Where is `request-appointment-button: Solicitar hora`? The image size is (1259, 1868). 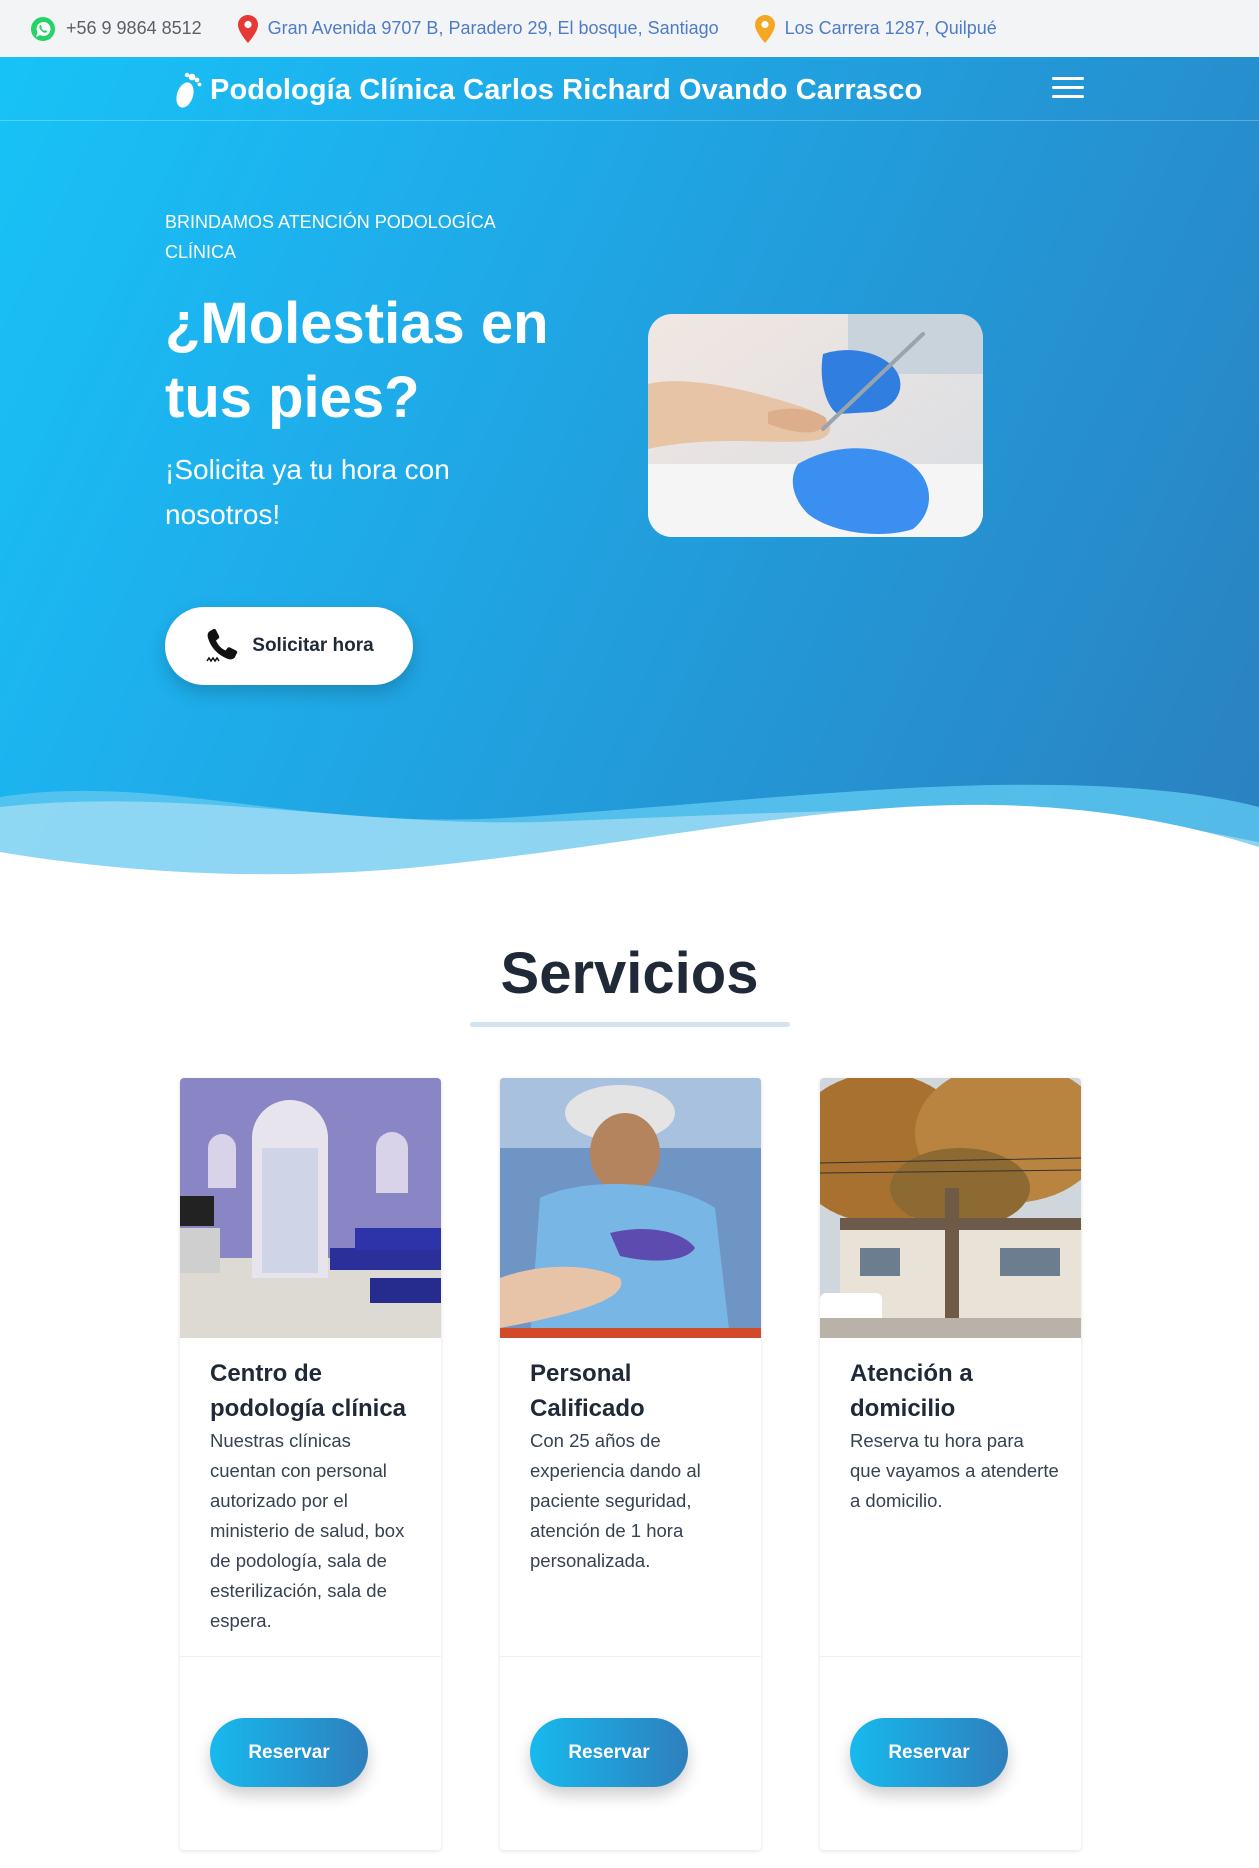
request-appointment-button: Solicitar hora is located at coordinates (289, 646).